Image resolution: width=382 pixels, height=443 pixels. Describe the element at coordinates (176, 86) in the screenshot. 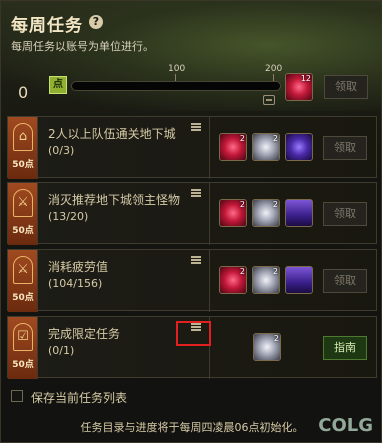

I see `points-progress-bar` at that location.